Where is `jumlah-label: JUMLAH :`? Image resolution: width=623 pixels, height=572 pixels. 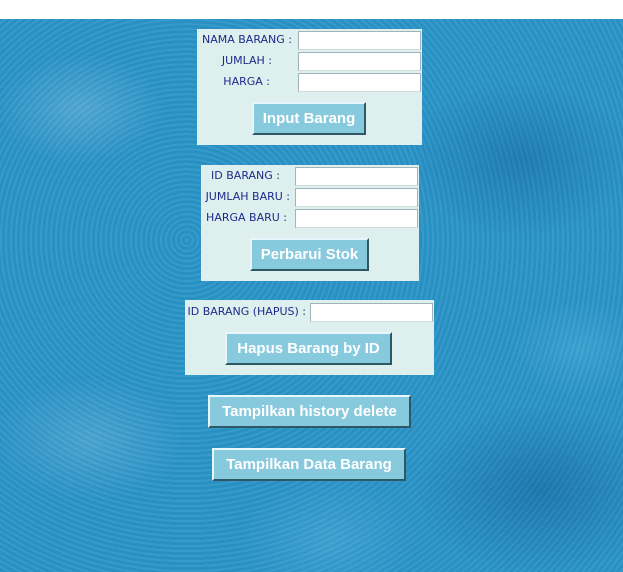 jumlah-label: JUMLAH : is located at coordinates (246, 60).